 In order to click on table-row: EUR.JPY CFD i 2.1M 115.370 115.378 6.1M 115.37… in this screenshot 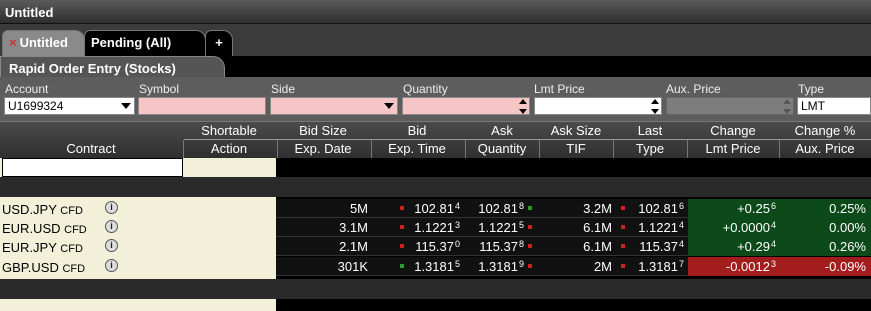, I will do `click(435, 246)`.